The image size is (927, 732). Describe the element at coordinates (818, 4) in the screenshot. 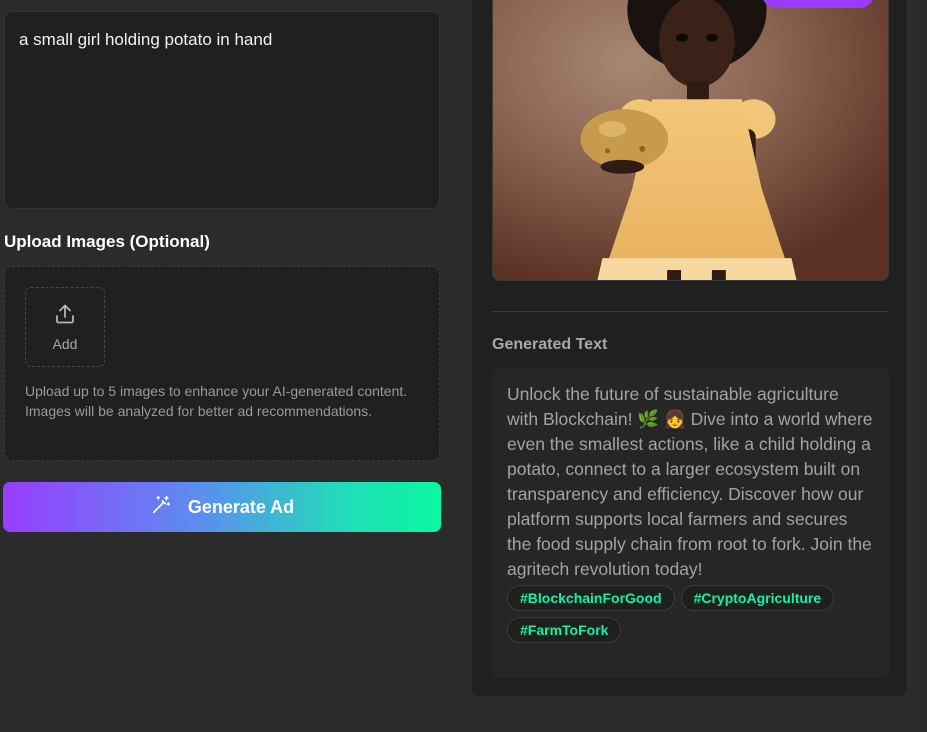

I see `image-badge` at that location.